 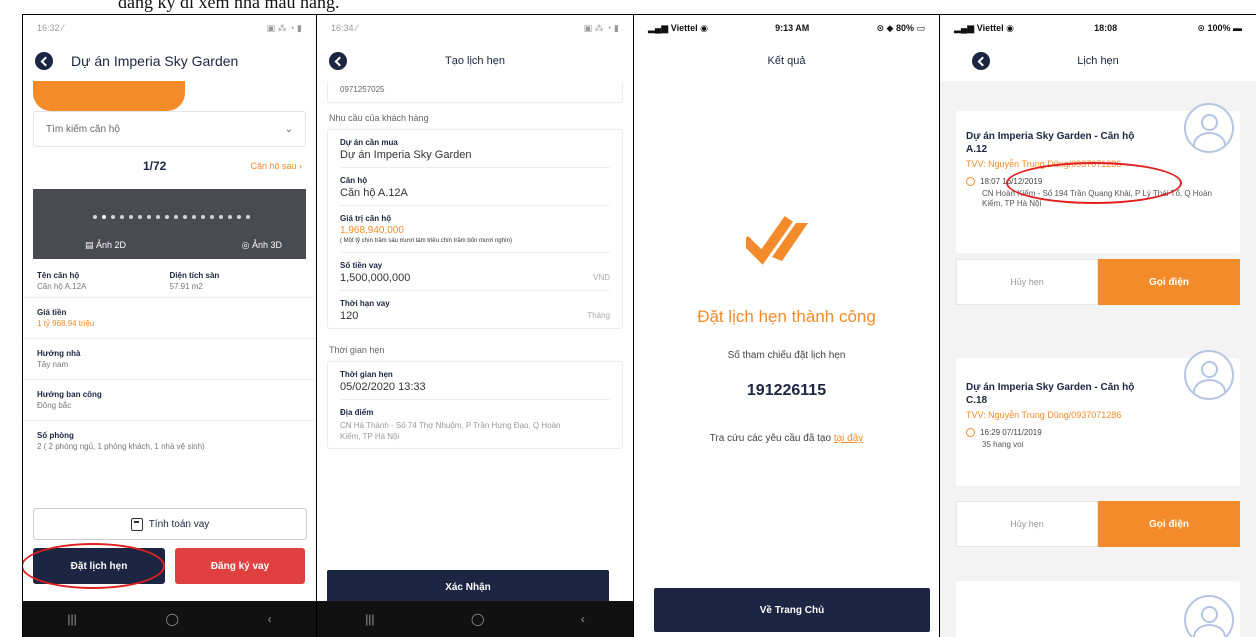 What do you see at coordinates (194, 275) in the screenshot?
I see `floor-area-label: Diện tích sàn` at bounding box center [194, 275].